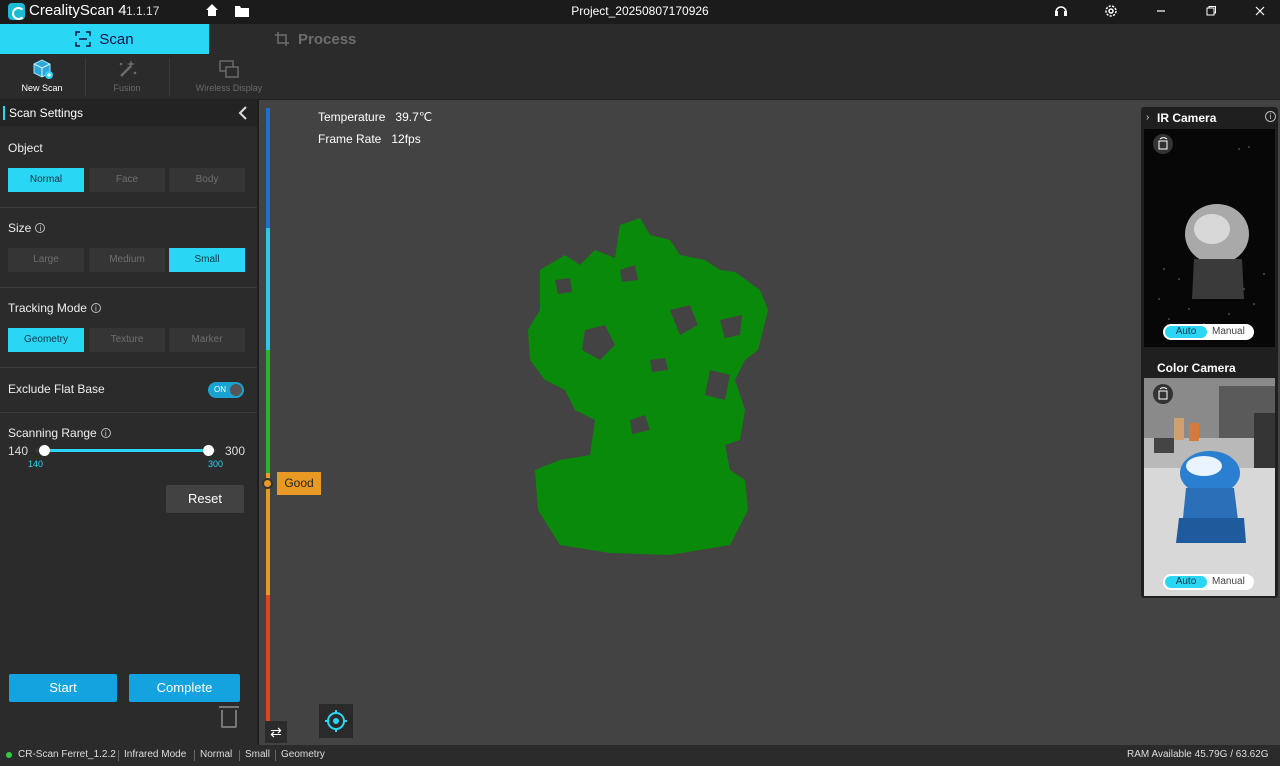 This screenshot has height=766, width=1280. What do you see at coordinates (406, 139) in the screenshot?
I see `frame-rate-value: 12fps` at bounding box center [406, 139].